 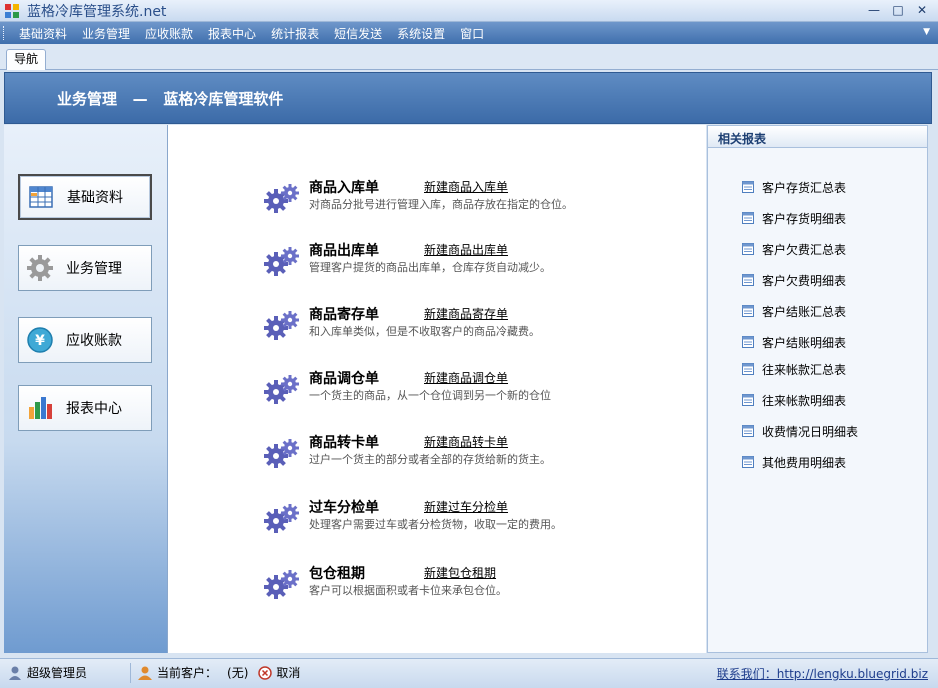 What do you see at coordinates (804, 342) in the screenshot?
I see `report-label: 客户结账明细表` at bounding box center [804, 342].